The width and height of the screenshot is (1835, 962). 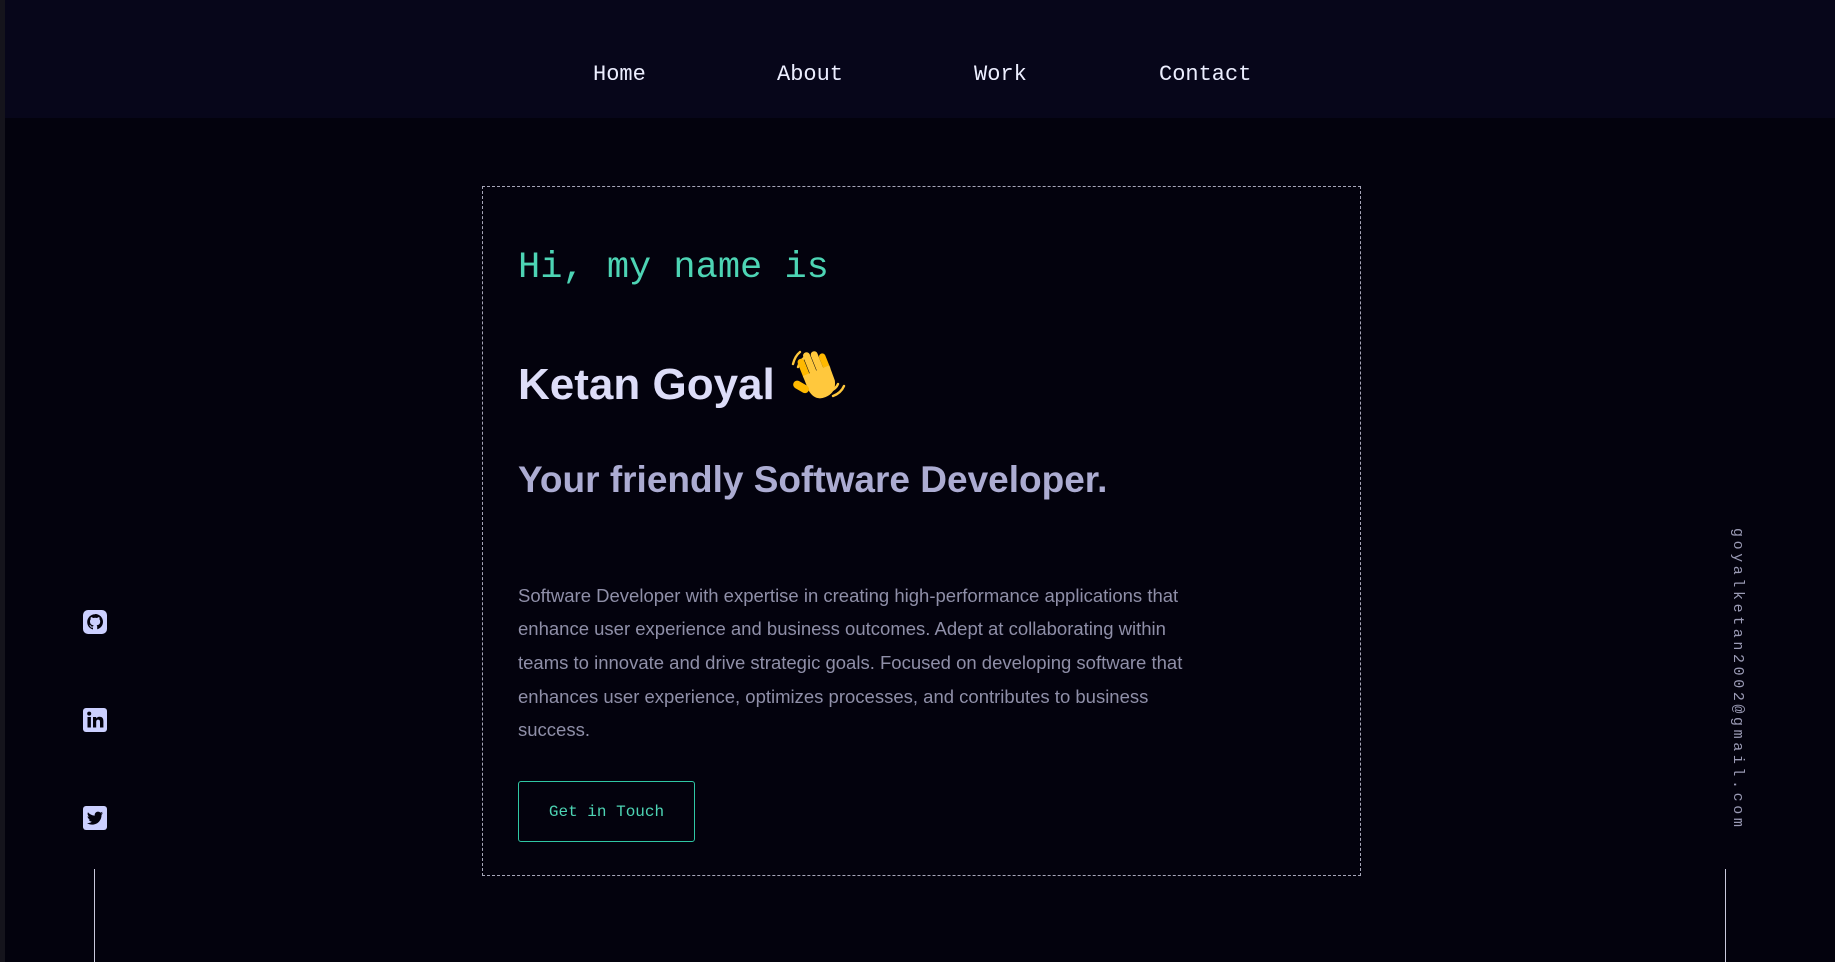 I want to click on nav-about-link: About, so click(x=810, y=74).